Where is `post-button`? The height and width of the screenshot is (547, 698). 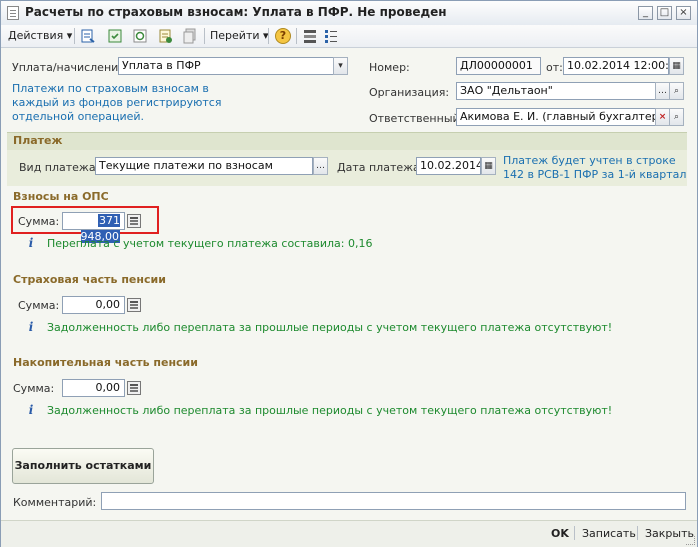
post-button is located at coordinates (115, 36).